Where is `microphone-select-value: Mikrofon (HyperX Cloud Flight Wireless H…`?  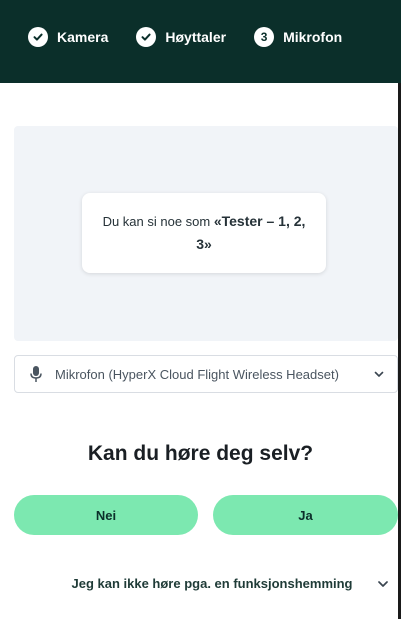 microphone-select-value: Mikrofon (HyperX Cloud Flight Wireless H… is located at coordinates (197, 374).